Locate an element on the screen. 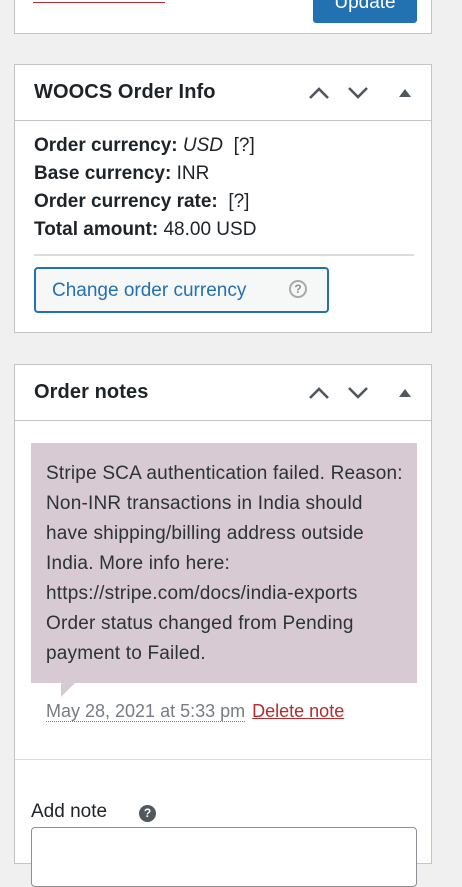  order-currency-rate-row: Order currency rate: [?] is located at coordinates (142, 201).